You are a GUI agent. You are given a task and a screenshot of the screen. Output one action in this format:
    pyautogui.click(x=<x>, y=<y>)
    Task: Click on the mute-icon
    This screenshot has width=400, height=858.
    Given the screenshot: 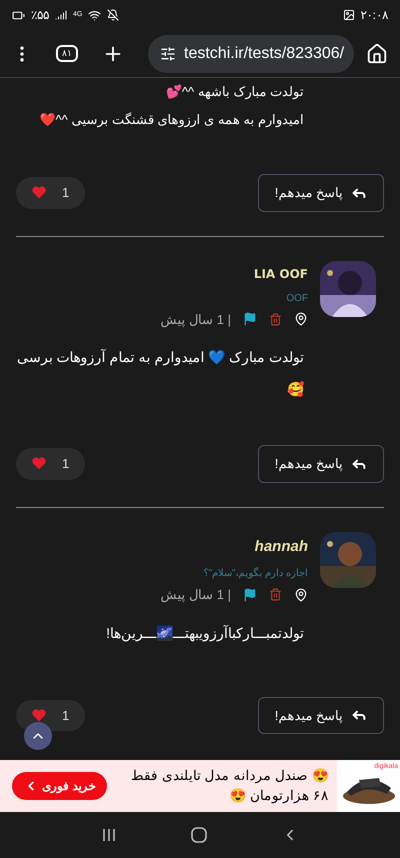 What is the action you would take?
    pyautogui.click(x=113, y=15)
    